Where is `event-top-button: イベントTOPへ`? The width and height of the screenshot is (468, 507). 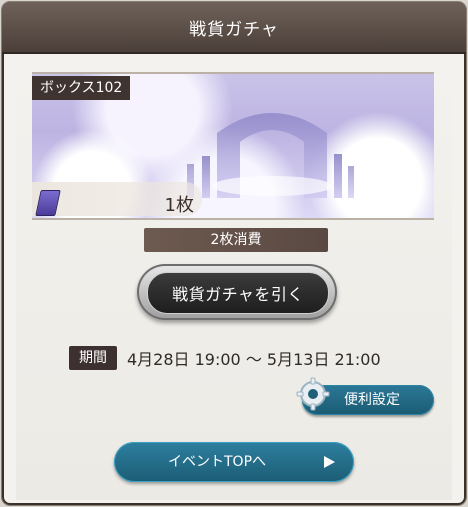
event-top-button: イベントTOPへ is located at coordinates (234, 462).